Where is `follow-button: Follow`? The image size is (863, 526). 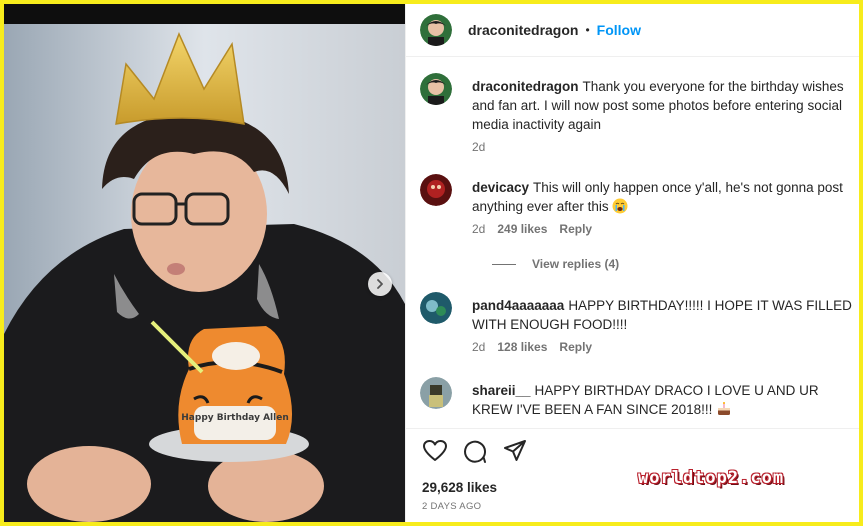 follow-button: Follow is located at coordinates (619, 30).